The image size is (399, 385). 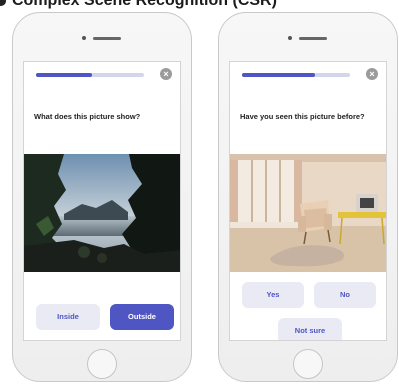 What do you see at coordinates (308, 213) in the screenshot?
I see `living-room-photo` at bounding box center [308, 213].